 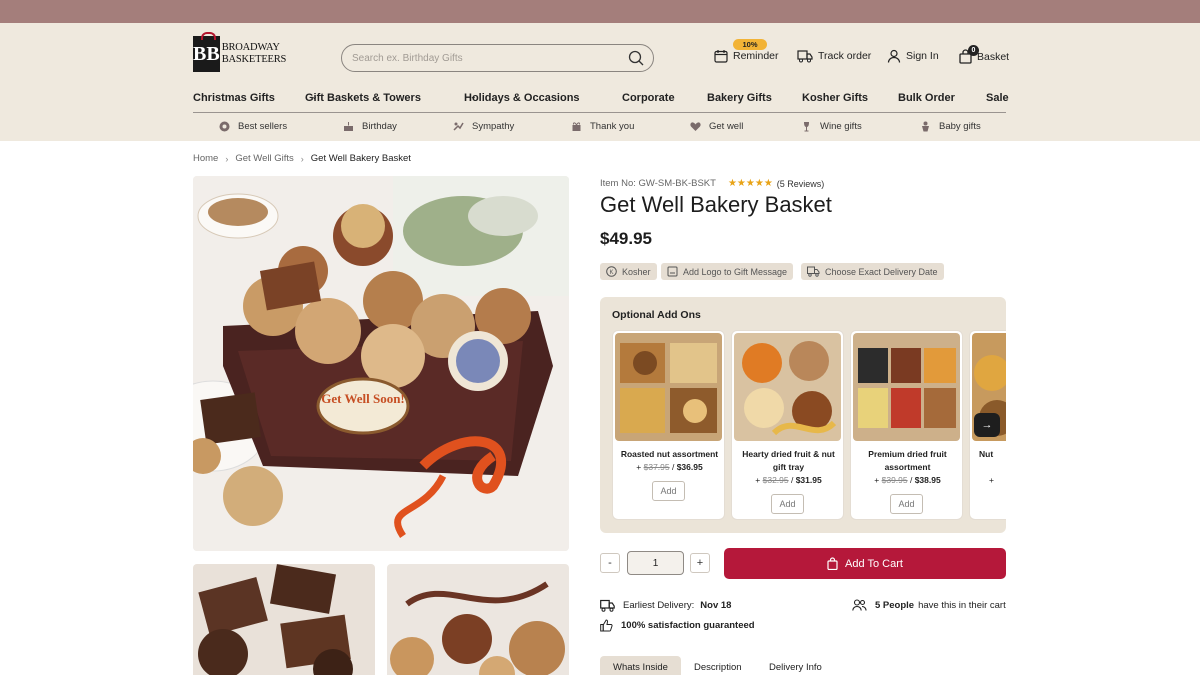 I want to click on wine-glass-icon, so click(x=806, y=127).